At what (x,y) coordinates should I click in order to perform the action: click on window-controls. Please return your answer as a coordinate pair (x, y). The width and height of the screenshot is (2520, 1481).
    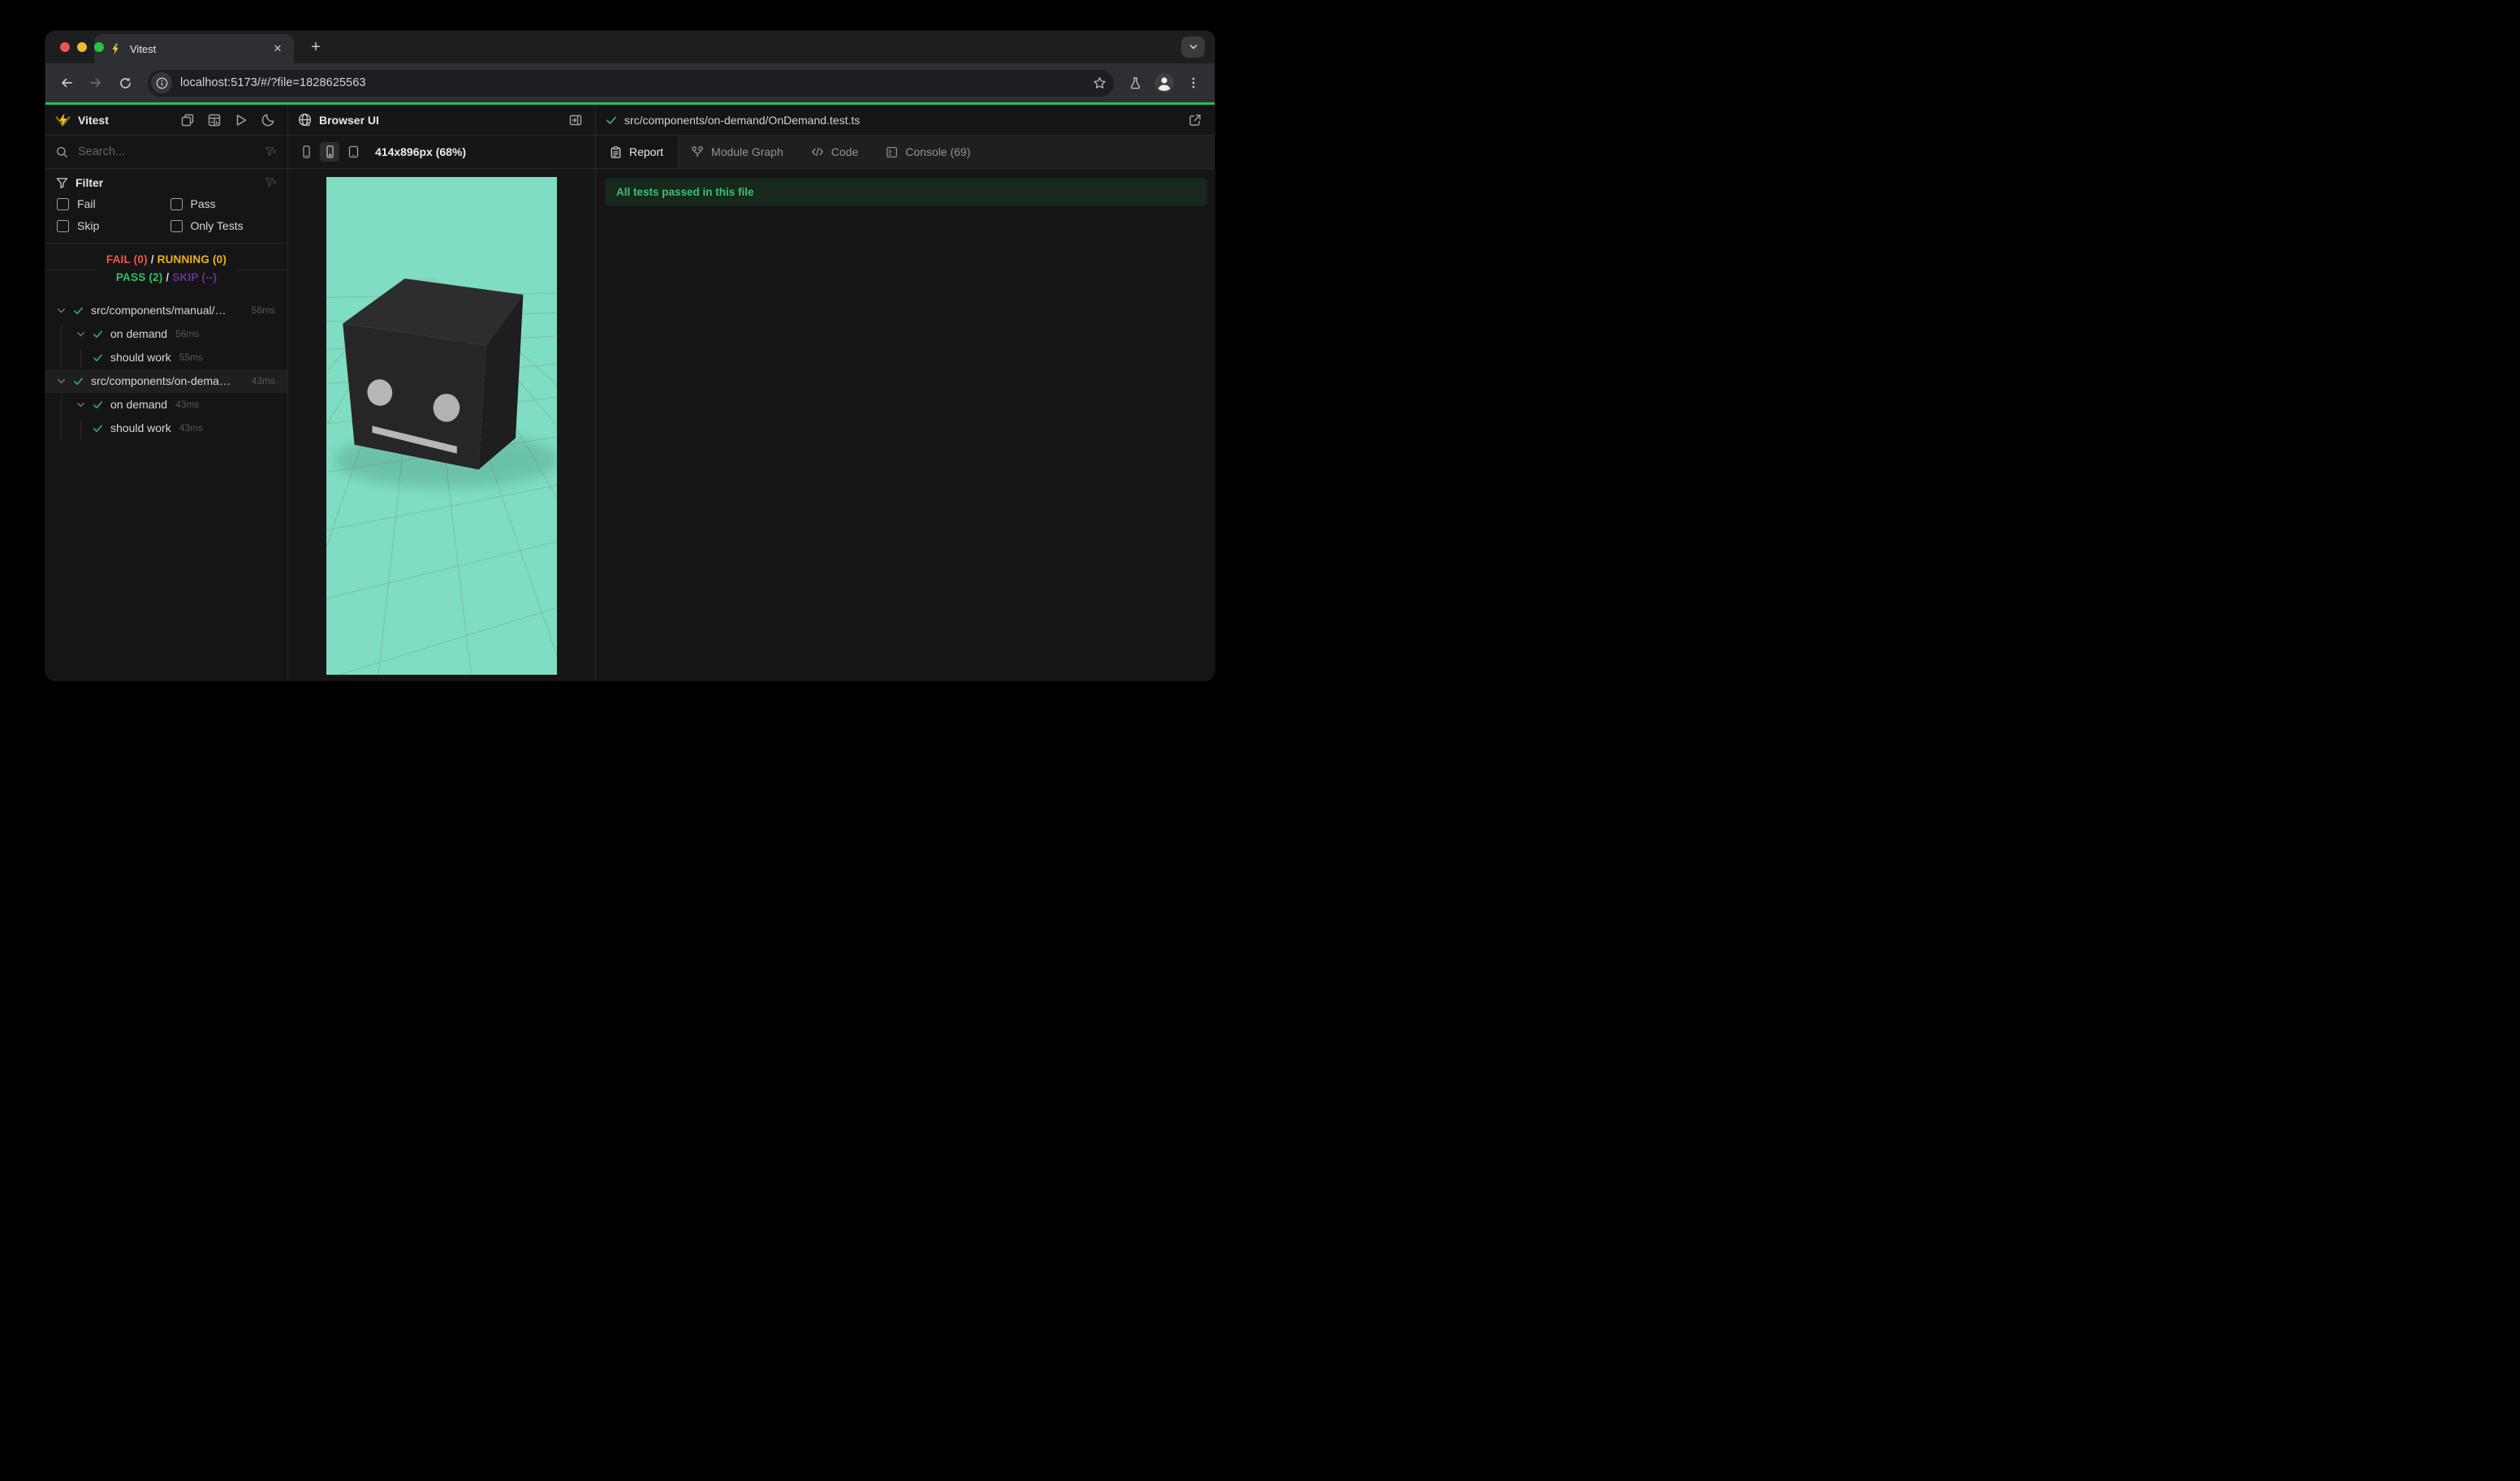
    Looking at the image, I should click on (82, 47).